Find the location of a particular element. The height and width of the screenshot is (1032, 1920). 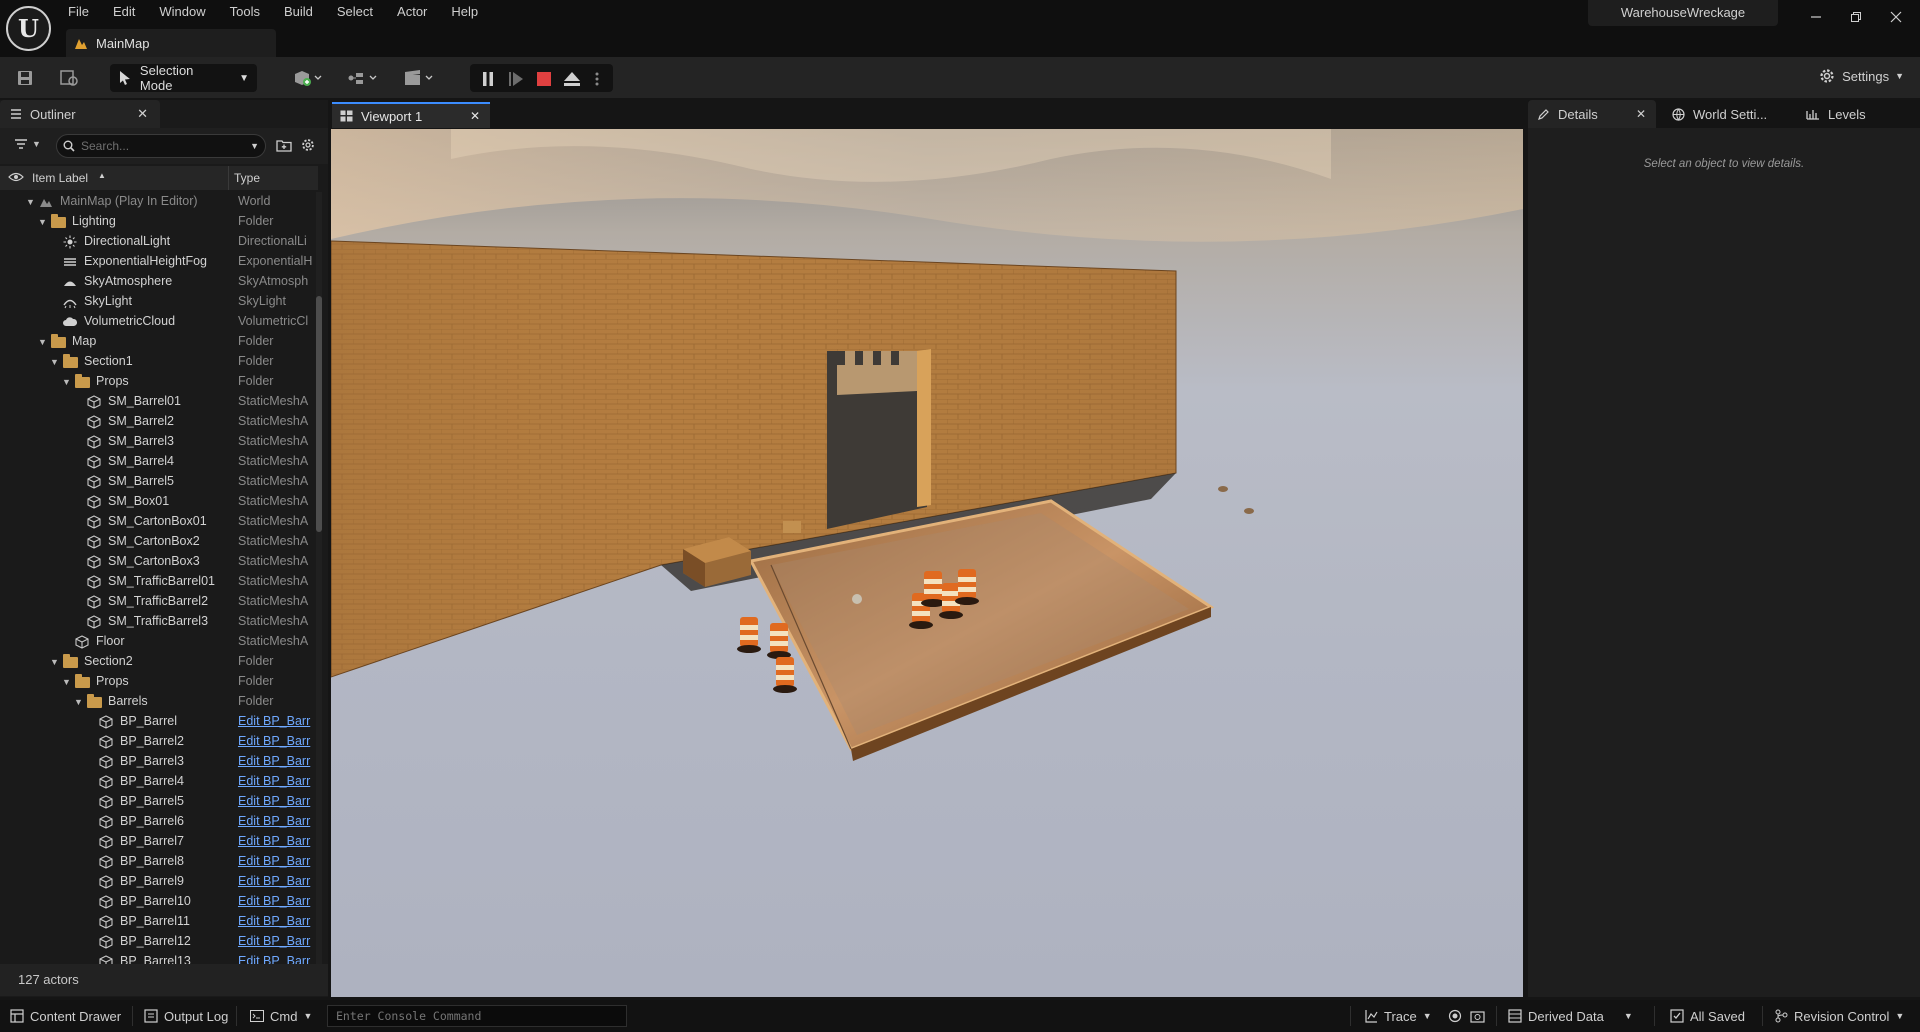

record-icon is located at coordinates (1455, 1016).